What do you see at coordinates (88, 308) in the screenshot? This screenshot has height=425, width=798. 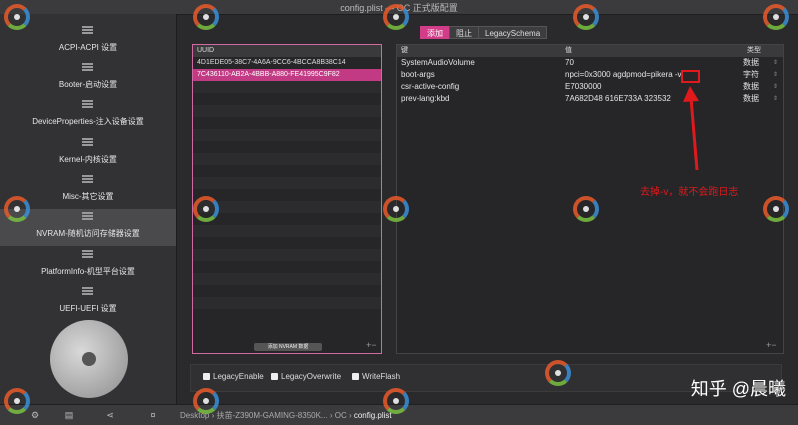 I see `sidebar-item-label: UEFI-UEFI 设置` at bounding box center [88, 308].